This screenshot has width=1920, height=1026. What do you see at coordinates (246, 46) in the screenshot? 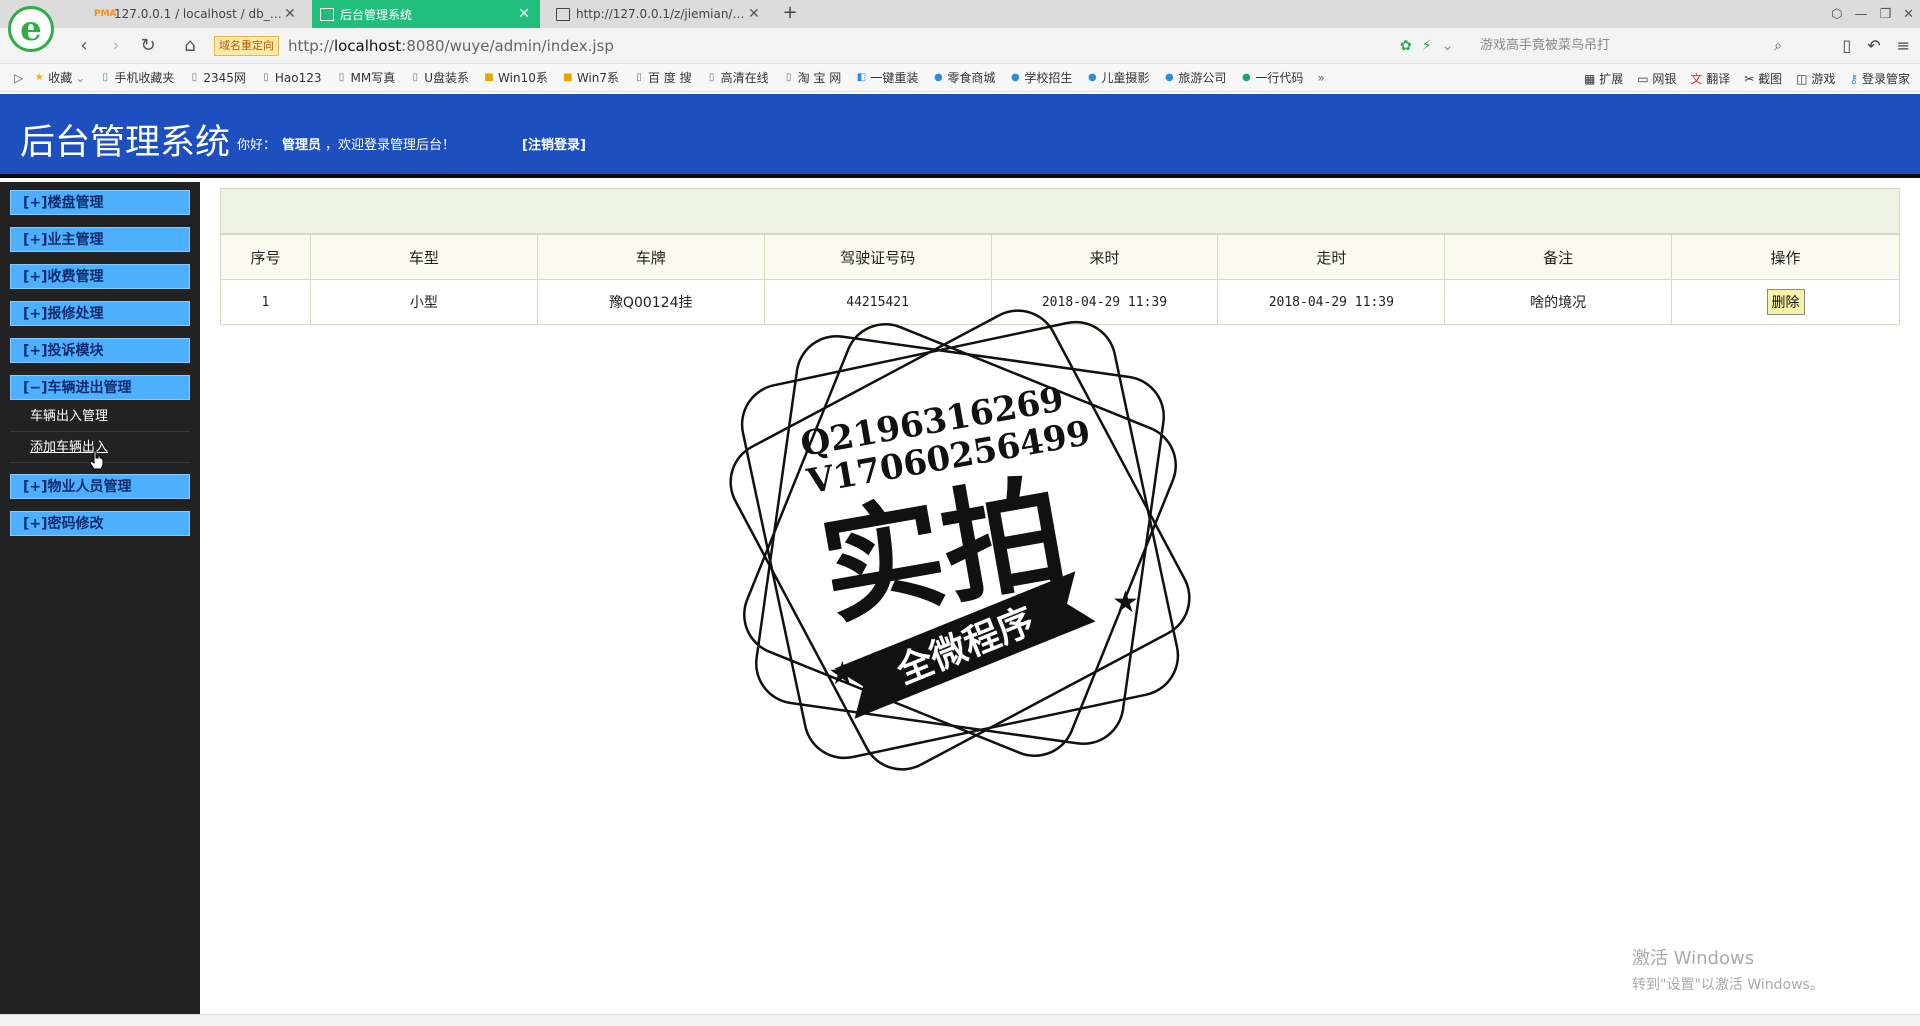
I see `redirect-badge: 域名重定向` at bounding box center [246, 46].